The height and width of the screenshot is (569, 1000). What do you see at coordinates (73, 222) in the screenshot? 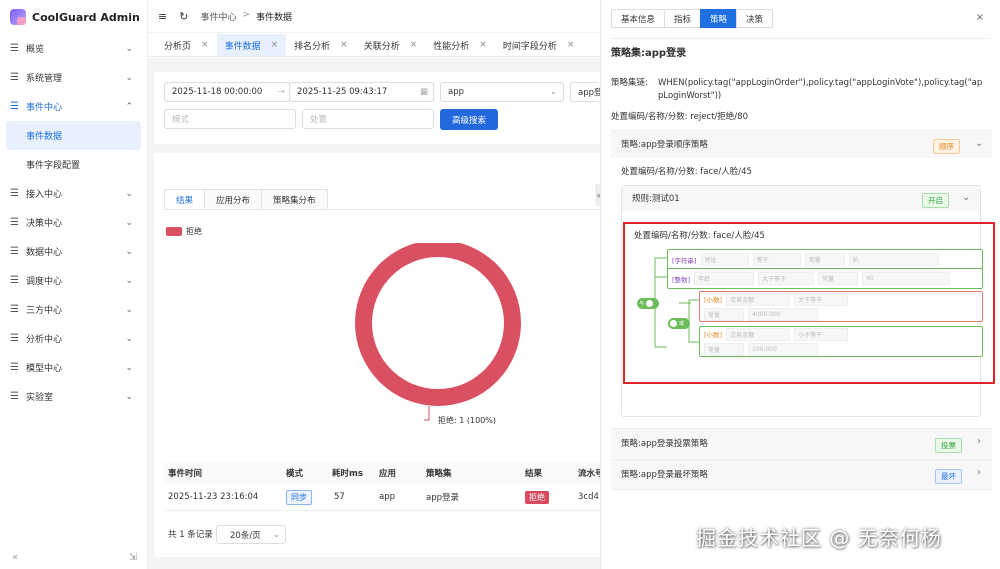
I see `sidebar-item-decision: ☰ 决策中心 ⌄` at bounding box center [73, 222].